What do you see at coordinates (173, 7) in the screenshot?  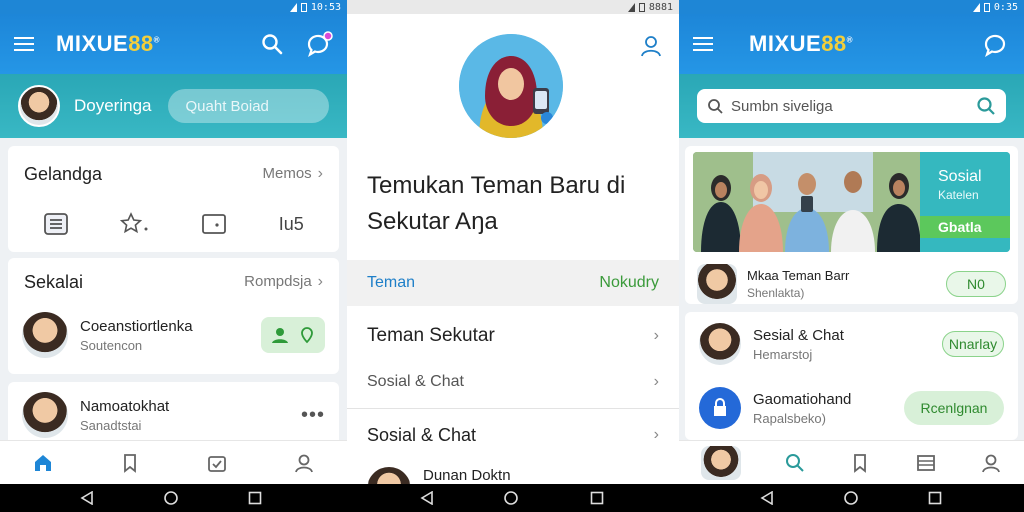 I see `status-bar: 10:53` at bounding box center [173, 7].